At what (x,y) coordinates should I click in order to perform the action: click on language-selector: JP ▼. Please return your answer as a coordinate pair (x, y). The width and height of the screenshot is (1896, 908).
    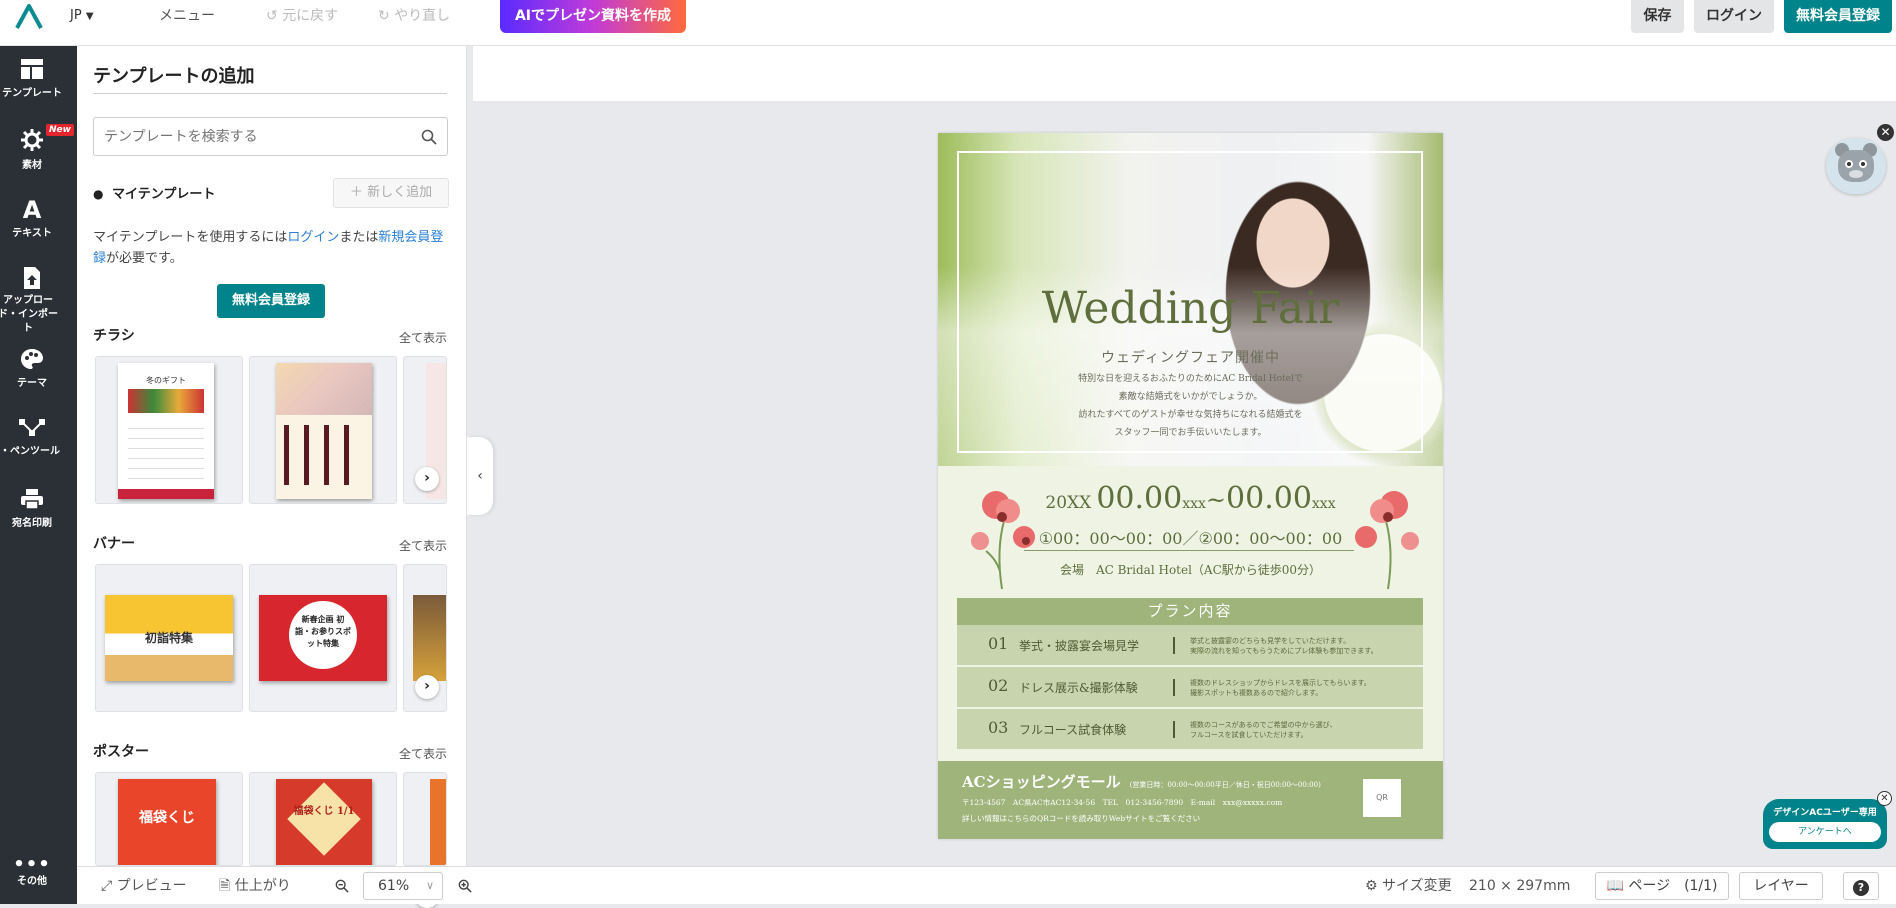
    Looking at the image, I should click on (82, 16).